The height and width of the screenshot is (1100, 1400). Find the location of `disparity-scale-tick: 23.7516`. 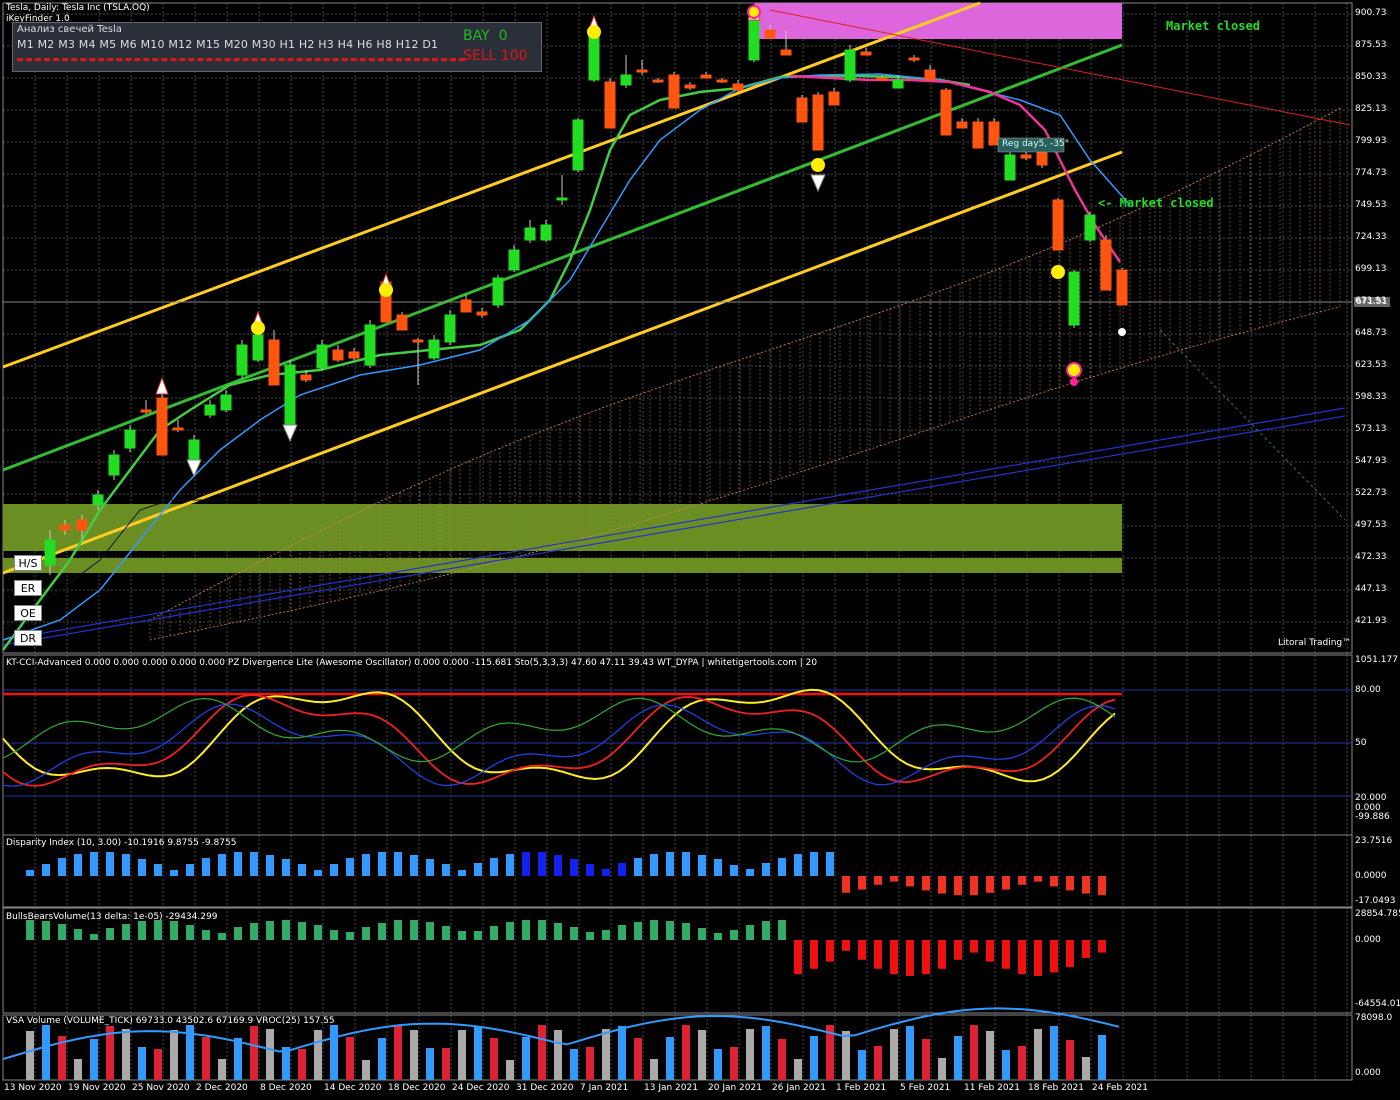

disparity-scale-tick: 23.7516 is located at coordinates (1374, 841).